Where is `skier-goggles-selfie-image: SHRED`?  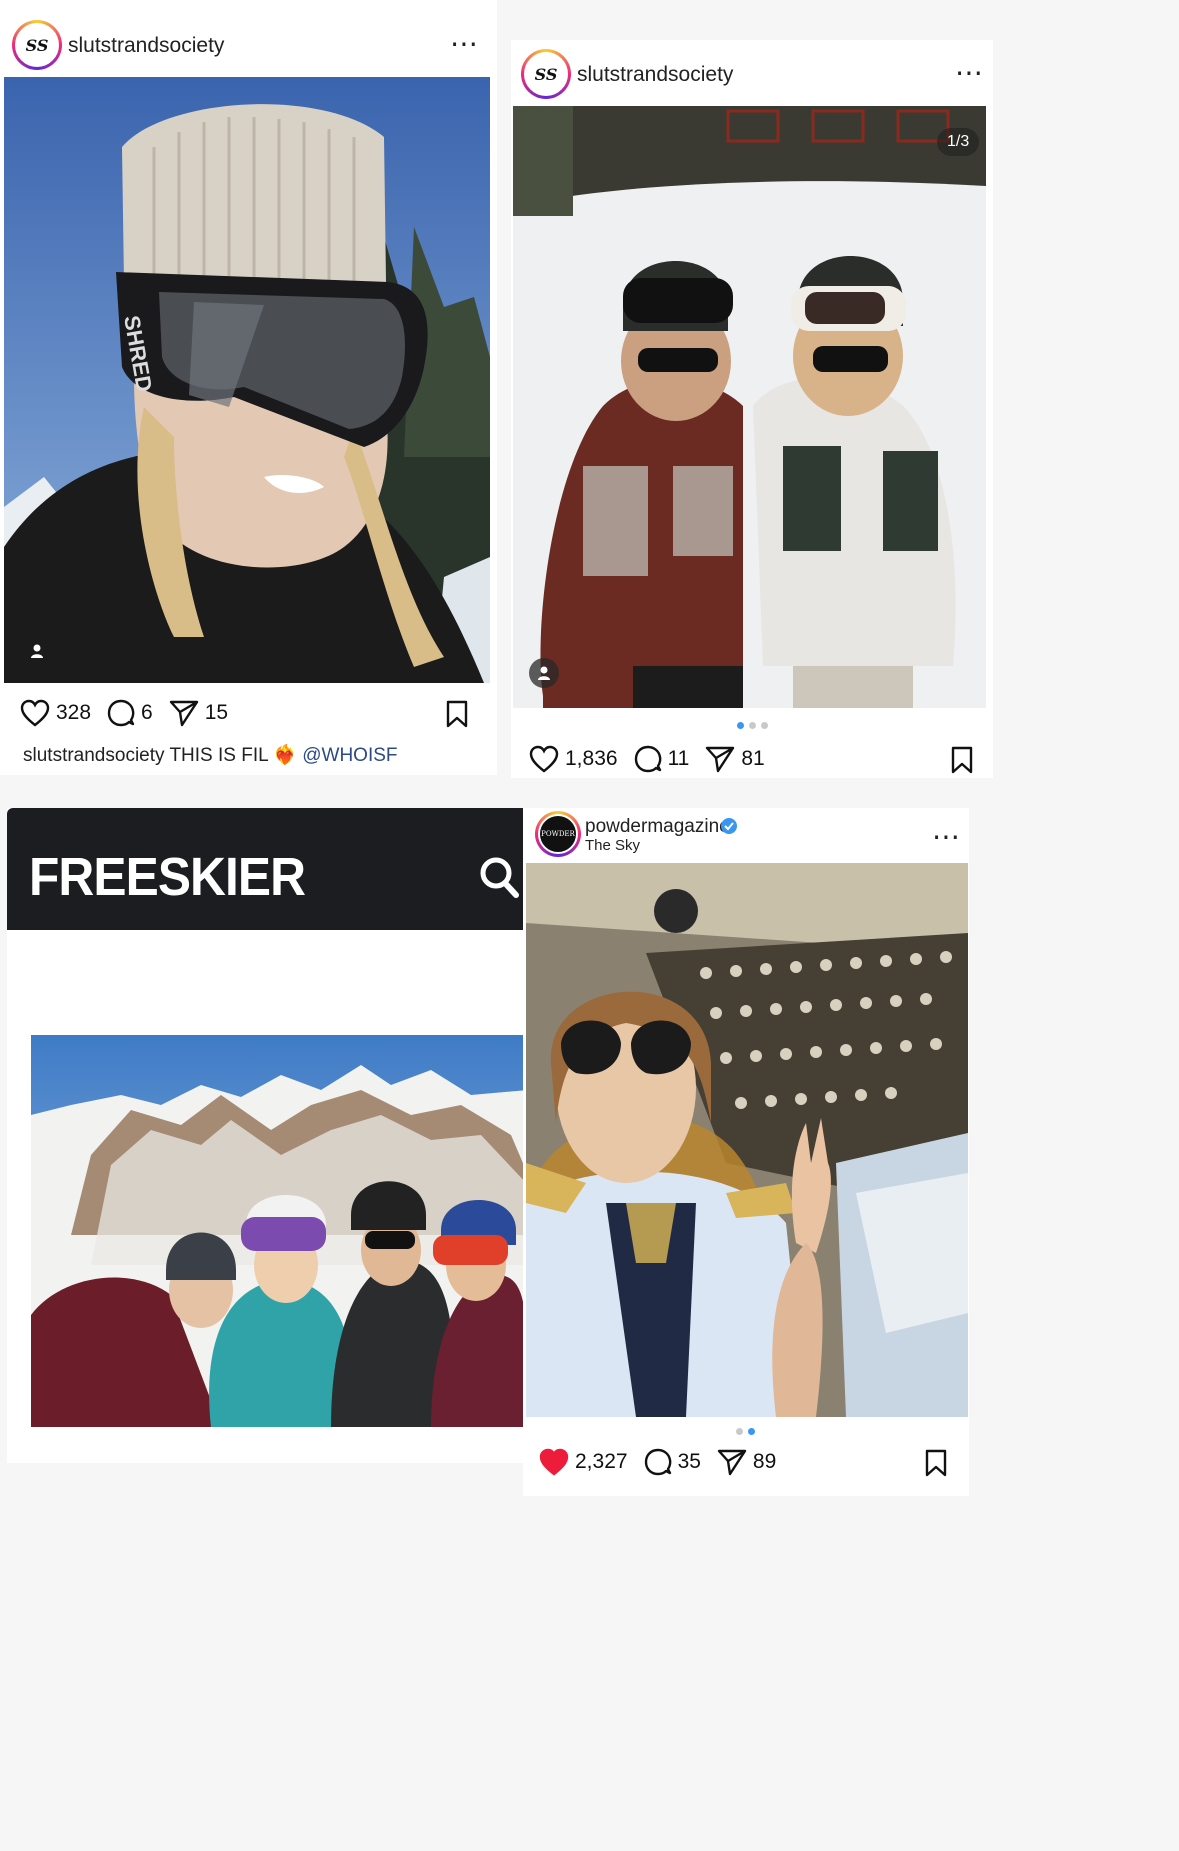
skier-goggles-selfie-image: SHRED is located at coordinates (247, 380).